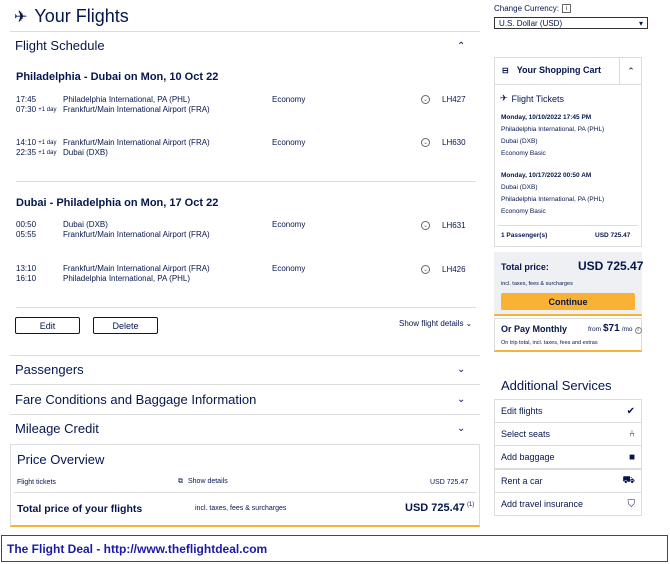 This screenshot has width=670, height=564. I want to click on seat-icon: ⑃, so click(632, 434).